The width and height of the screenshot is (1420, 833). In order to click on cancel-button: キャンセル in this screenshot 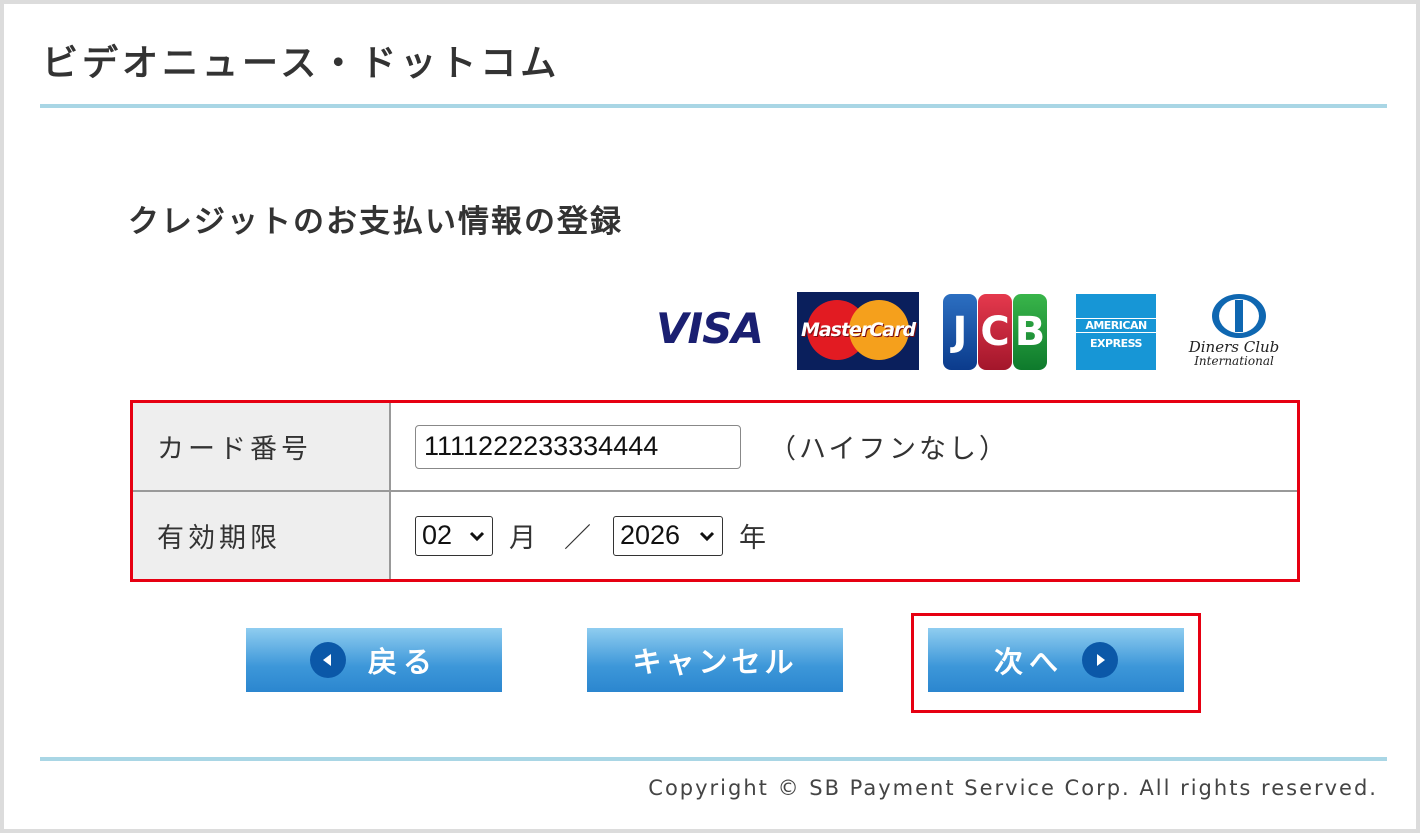, I will do `click(715, 660)`.